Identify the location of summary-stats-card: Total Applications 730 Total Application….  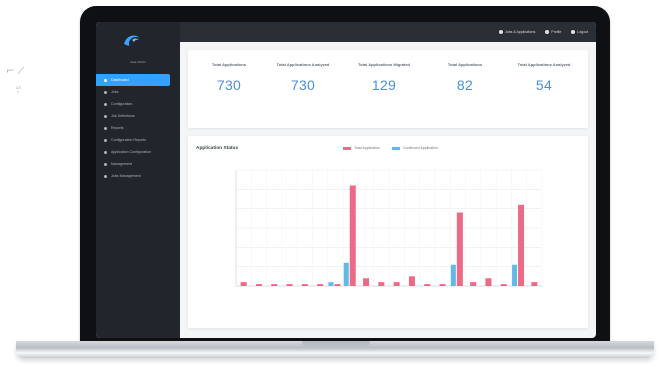
(388, 89).